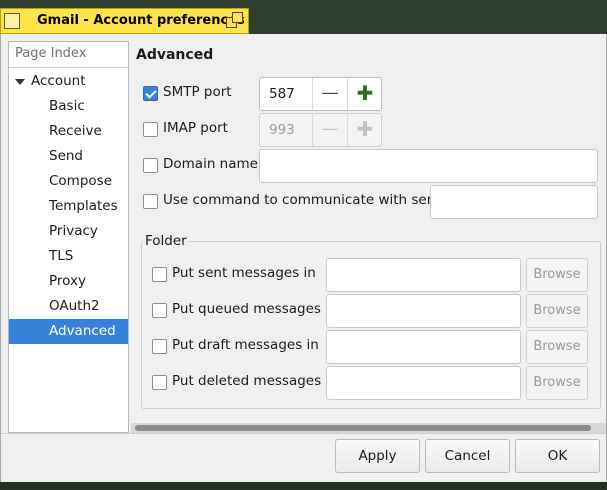 The width and height of the screenshot is (607, 490). What do you see at coordinates (175, 55) in the screenshot?
I see `page-title: Advanced` at bounding box center [175, 55].